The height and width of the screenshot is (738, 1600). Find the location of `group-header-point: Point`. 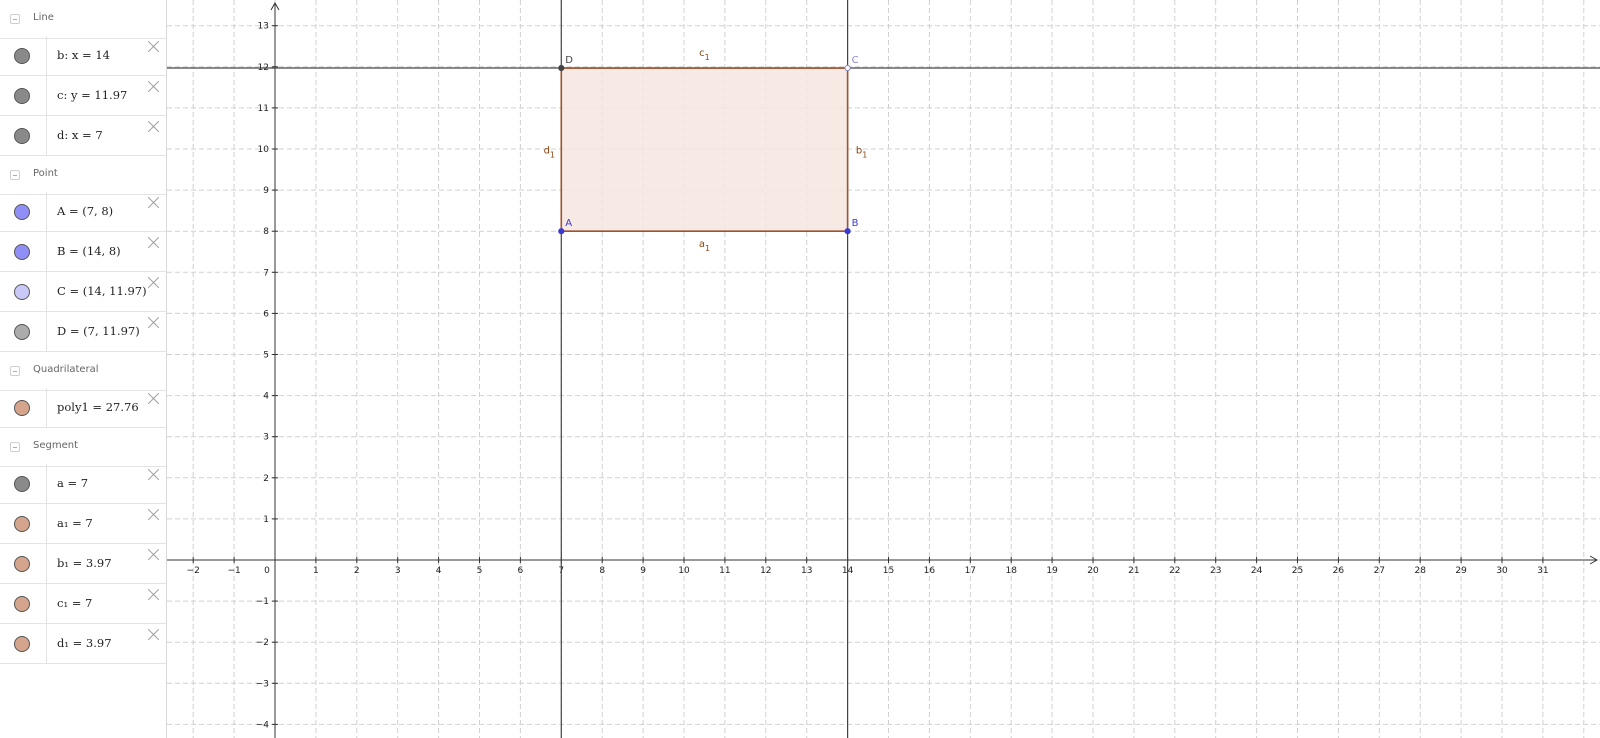

group-header-point: Point is located at coordinates (83, 175).